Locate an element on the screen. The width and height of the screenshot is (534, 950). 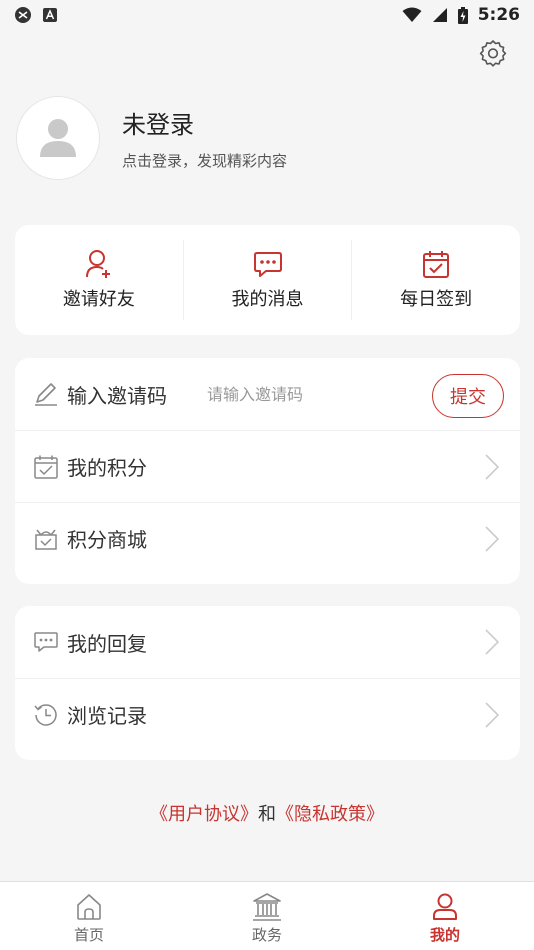
tab-government: 政务 is located at coordinates (267, 916).